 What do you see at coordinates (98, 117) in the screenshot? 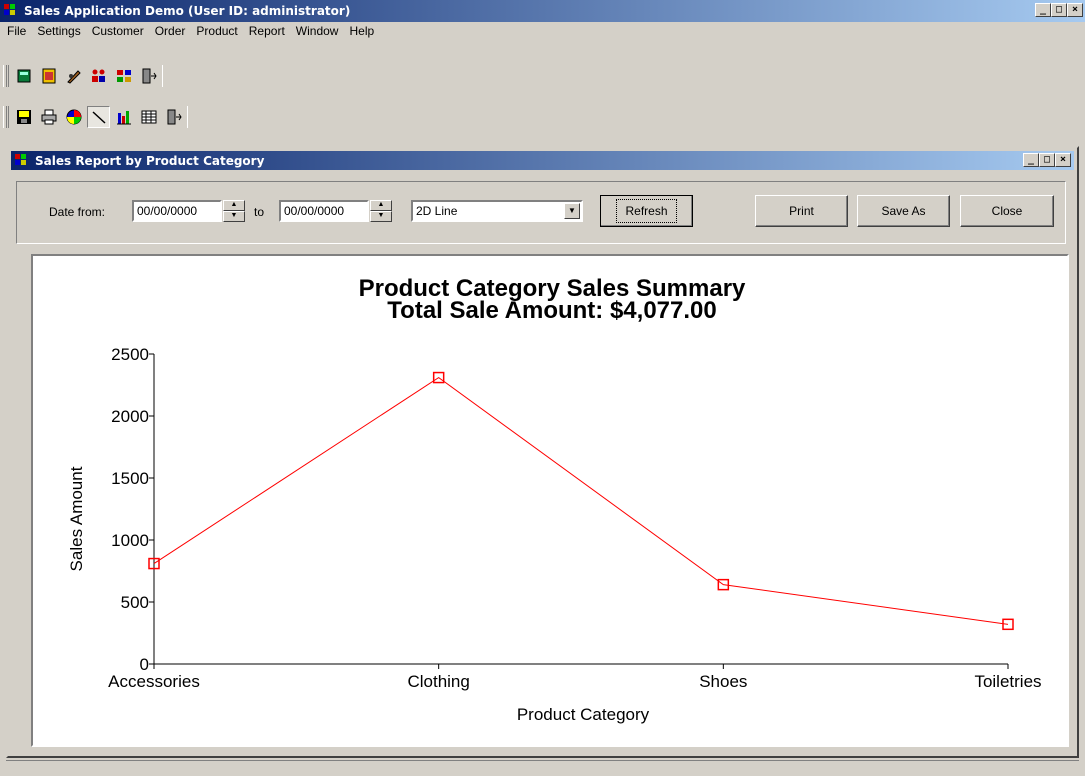
I see `line-chart-icon` at bounding box center [98, 117].